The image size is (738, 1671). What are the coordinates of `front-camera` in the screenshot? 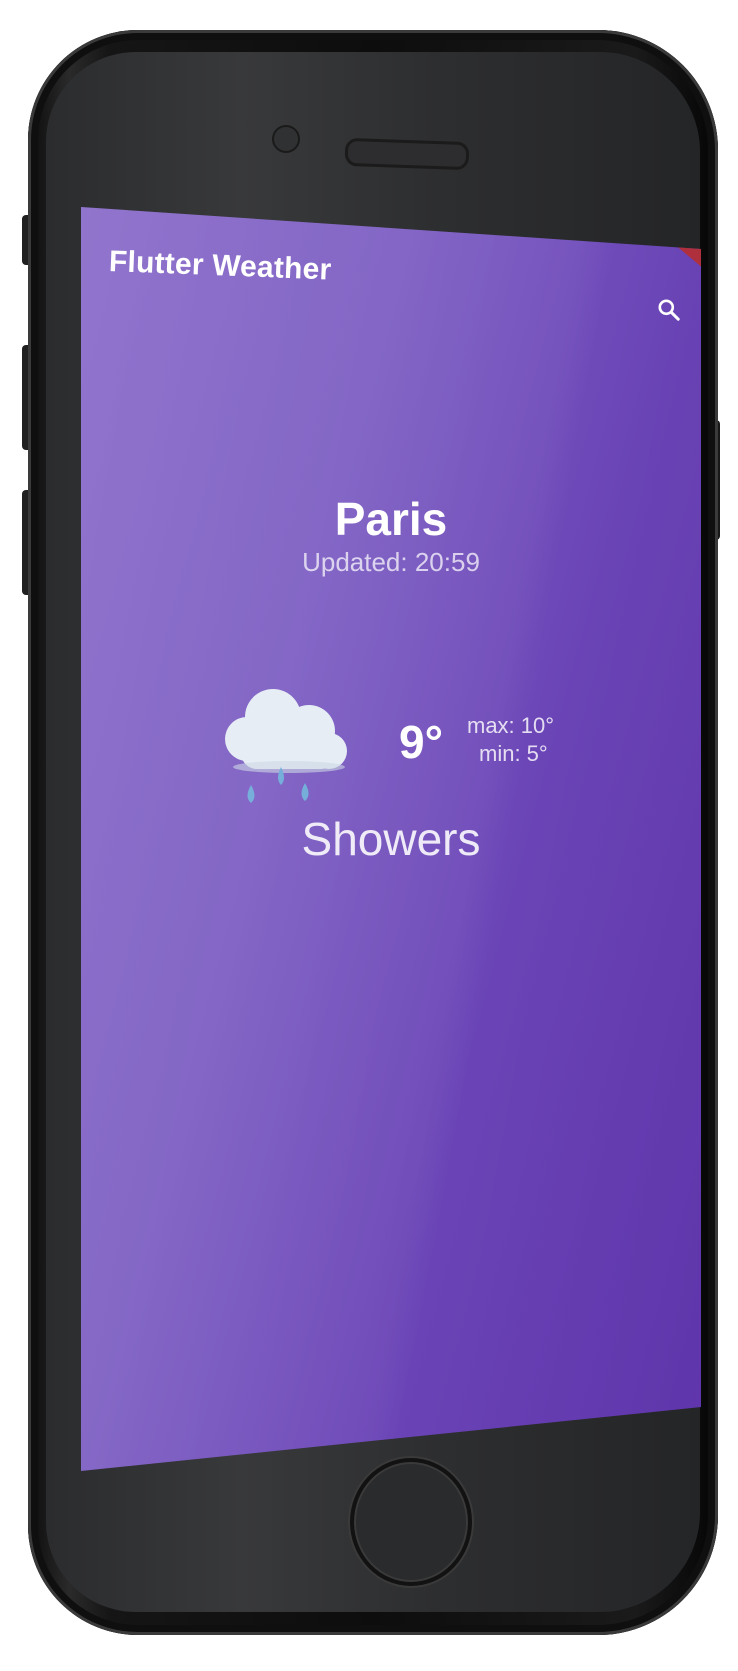 It's located at (286, 139).